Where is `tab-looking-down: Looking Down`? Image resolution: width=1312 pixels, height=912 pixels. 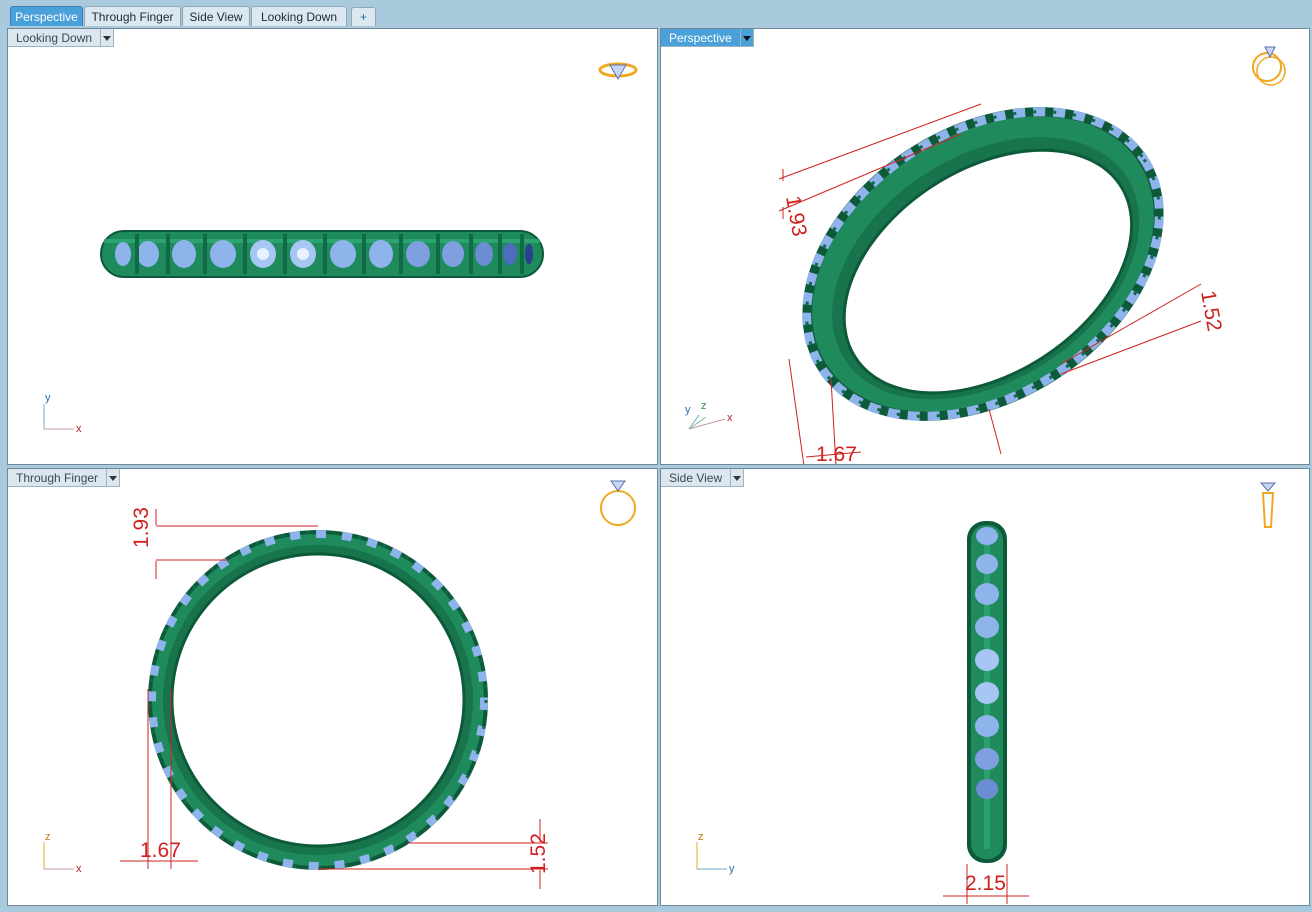 tab-looking-down: Looking Down is located at coordinates (299, 16).